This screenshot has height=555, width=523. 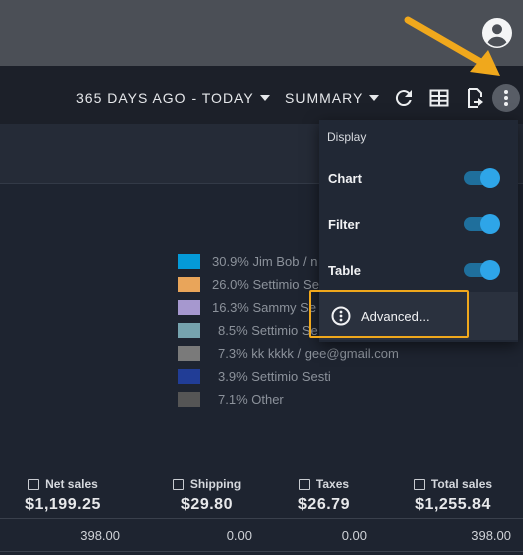 I want to click on view-dropdown: SUMMARY, so click(x=332, y=98).